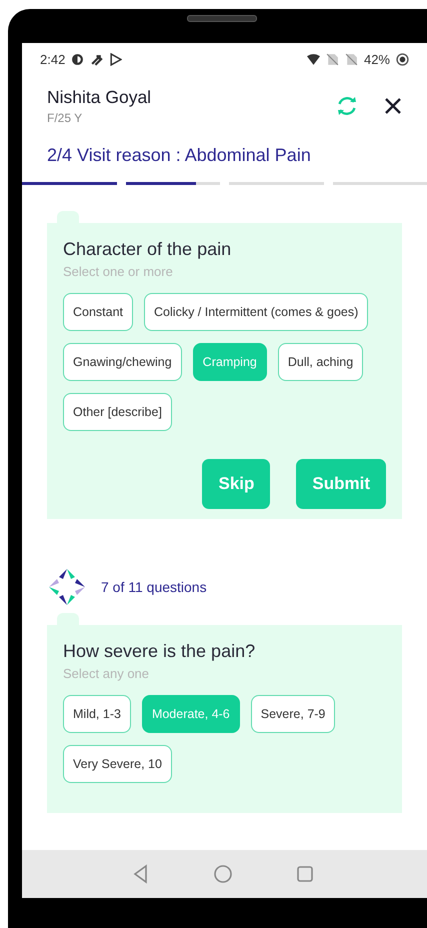 This screenshot has height=928, width=427. I want to click on option-chip: Very Severe, 10, so click(117, 764).